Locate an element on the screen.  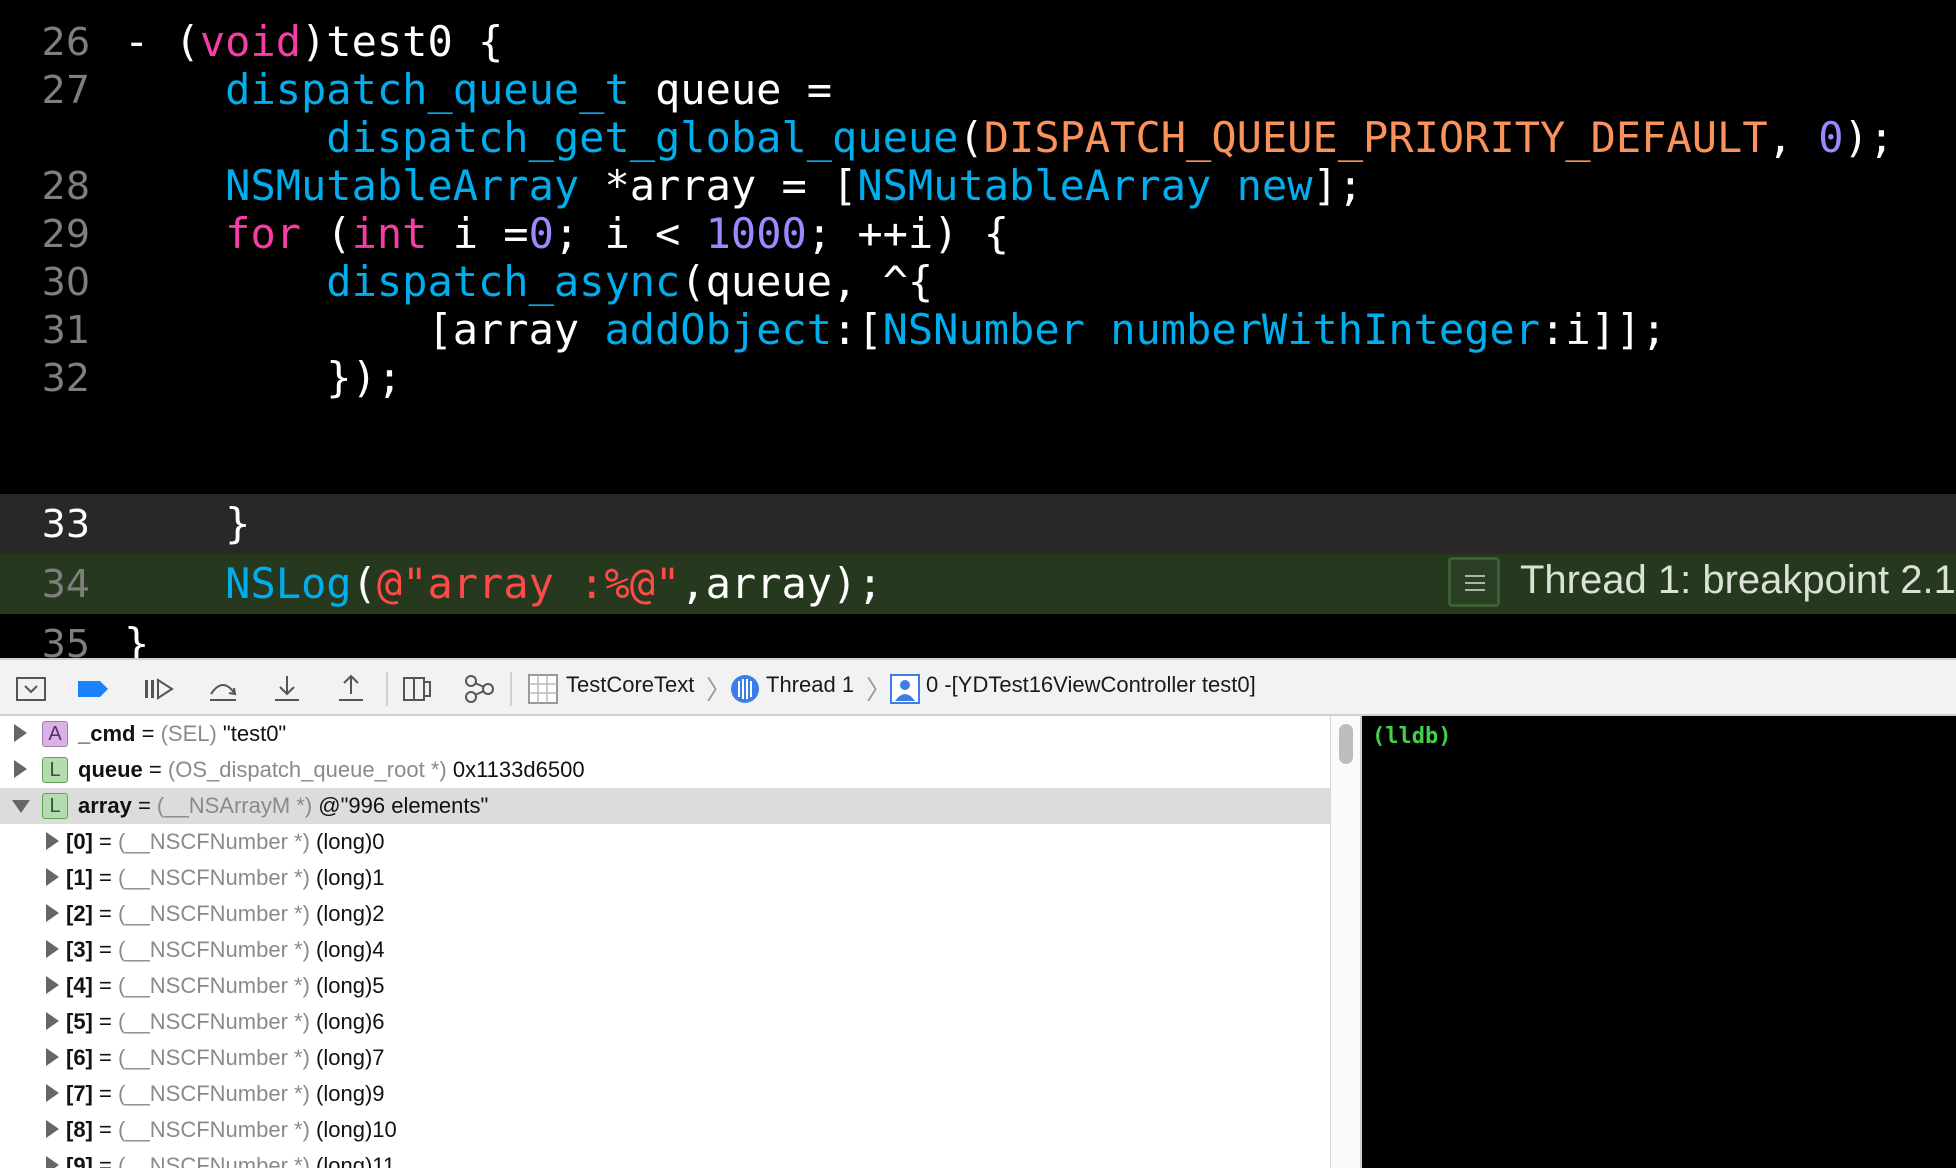
crumb-thread: Thread 1 is located at coordinates (810, 685).